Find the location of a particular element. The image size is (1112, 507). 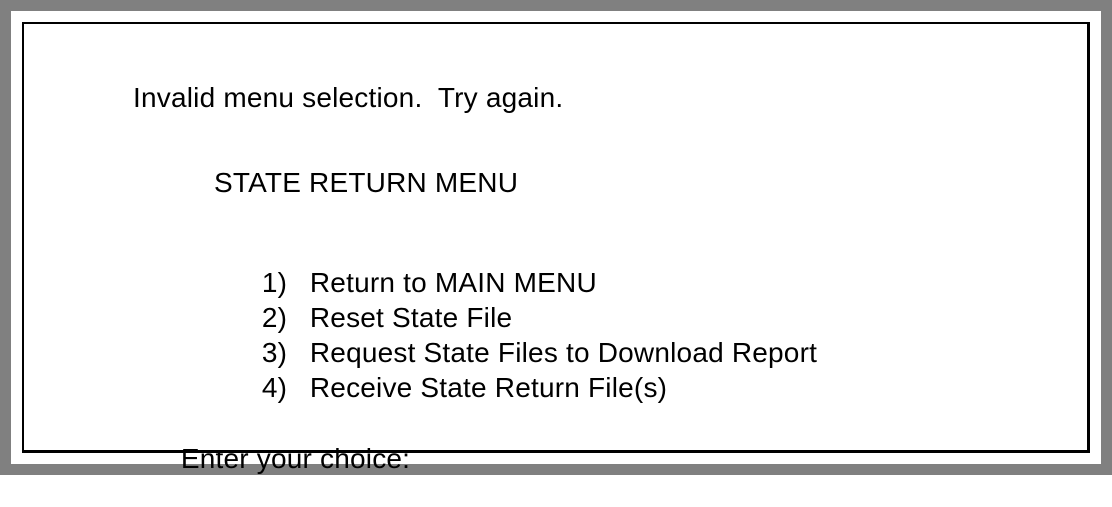

error-message: Invalid menu selection. Try again. is located at coordinates (348, 97).